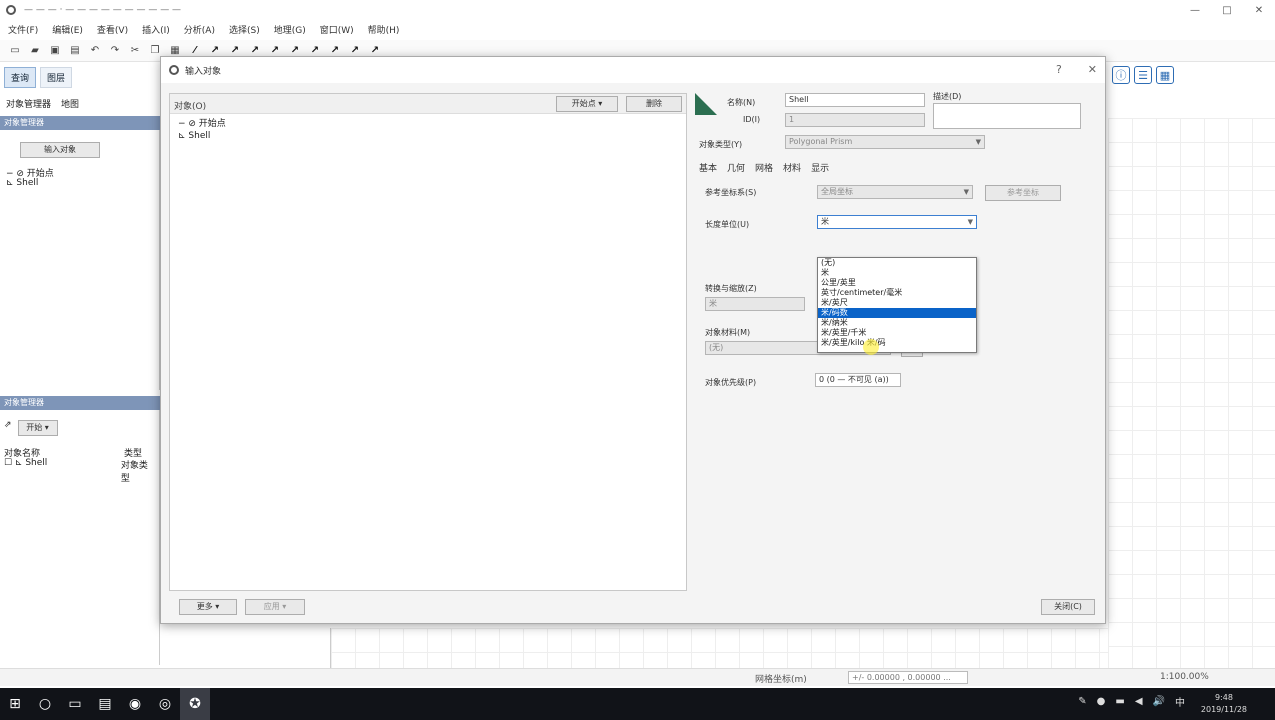 The image size is (1275, 720). Describe the element at coordinates (95, 51) in the screenshot. I see `undo-icon: ↶` at that location.